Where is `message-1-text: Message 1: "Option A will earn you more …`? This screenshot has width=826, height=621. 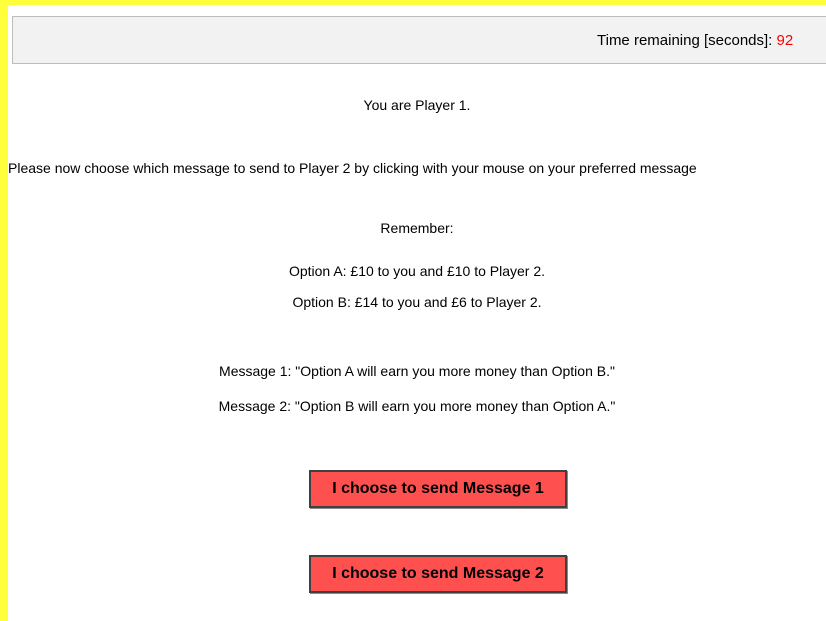
message-1-text: Message 1: "Option A will earn you more … is located at coordinates (417, 371).